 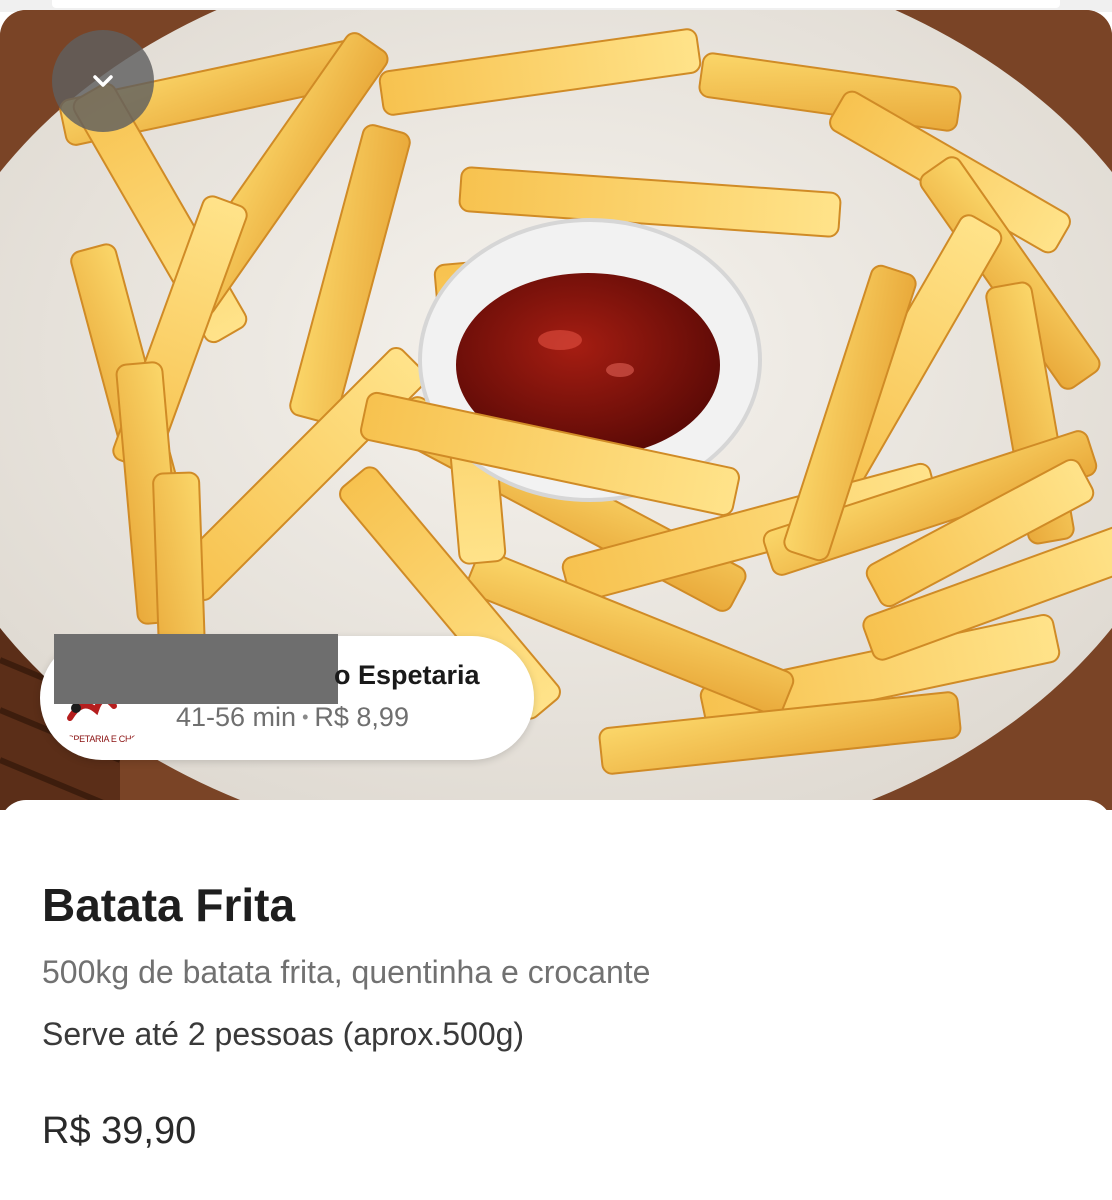 I want to click on chevron-down-icon, so click(x=103, y=81).